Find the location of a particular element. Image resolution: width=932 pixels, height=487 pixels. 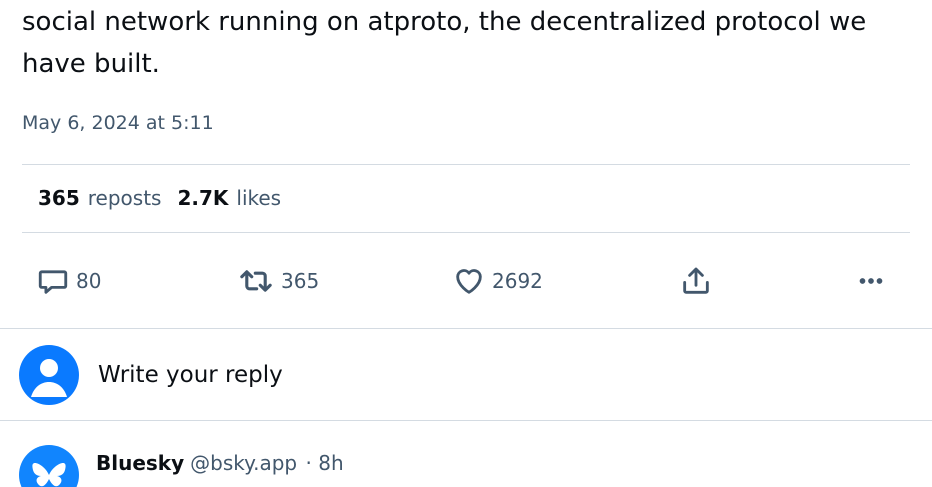

butterfly-icon is located at coordinates (49, 475).